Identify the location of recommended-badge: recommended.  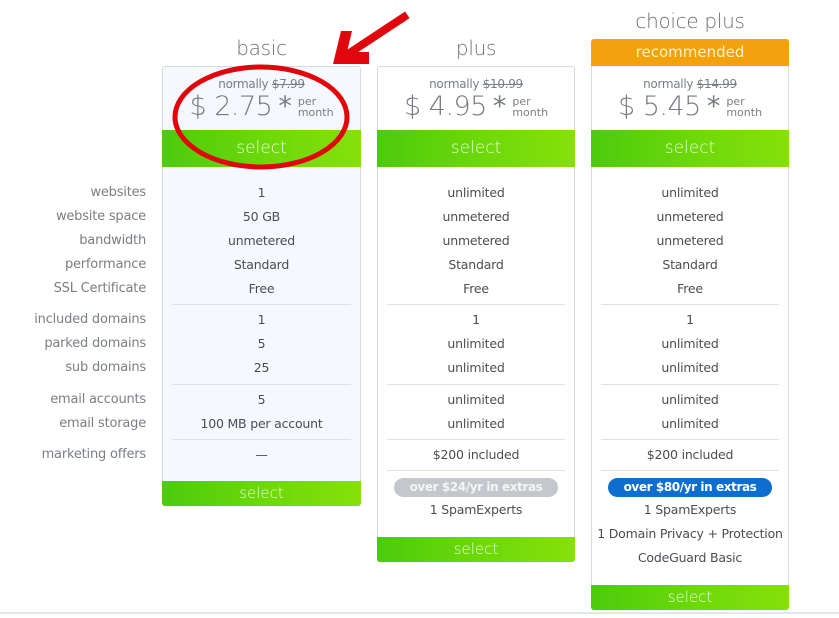
(690, 52).